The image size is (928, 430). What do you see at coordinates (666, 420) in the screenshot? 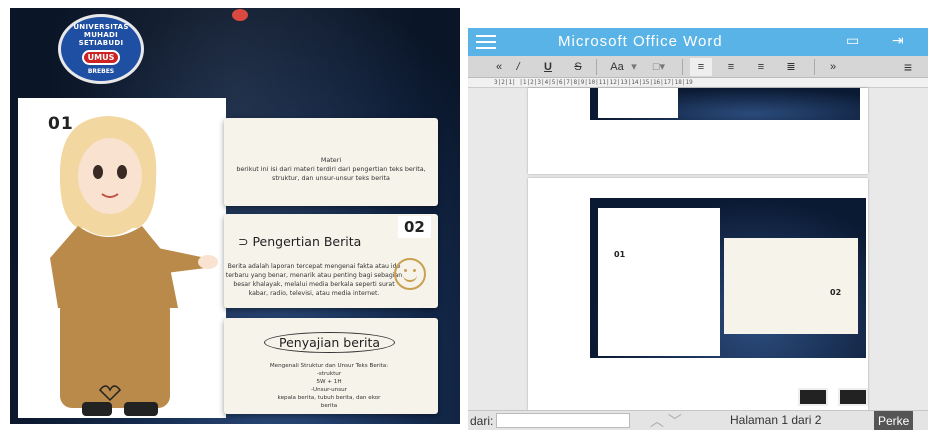
I see `nav-arrows-icon: ︿ ﹀` at bounding box center [666, 420].